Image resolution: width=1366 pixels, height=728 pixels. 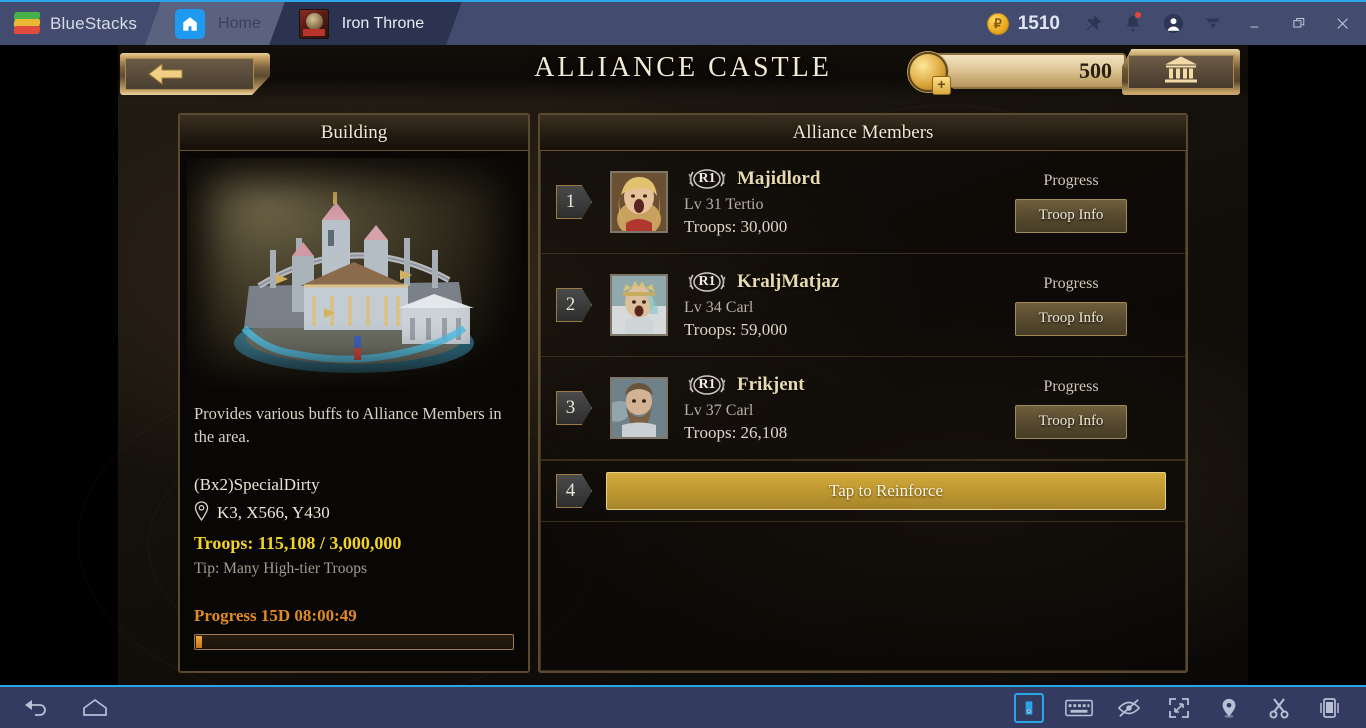 I want to click on tab-iron-throne-label: Iron Throne, so click(x=383, y=23).